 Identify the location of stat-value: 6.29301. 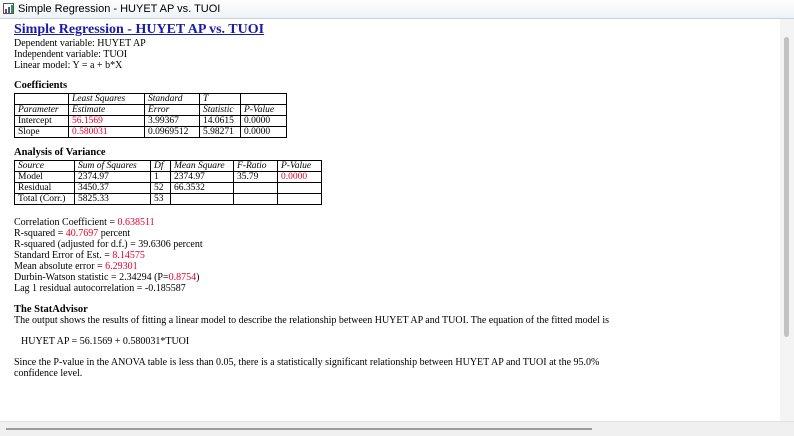
(121, 266).